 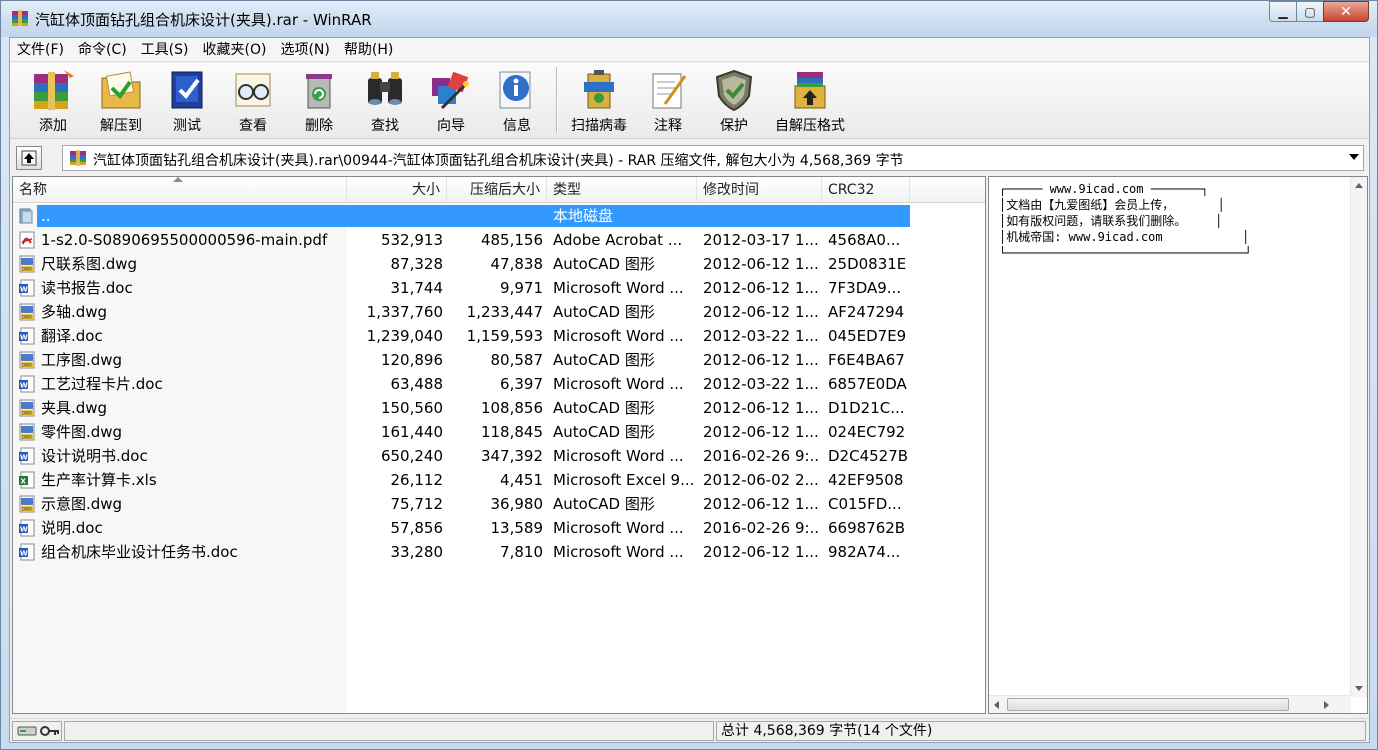 I want to click on file-name: 示意图.dwg, so click(x=82, y=504).